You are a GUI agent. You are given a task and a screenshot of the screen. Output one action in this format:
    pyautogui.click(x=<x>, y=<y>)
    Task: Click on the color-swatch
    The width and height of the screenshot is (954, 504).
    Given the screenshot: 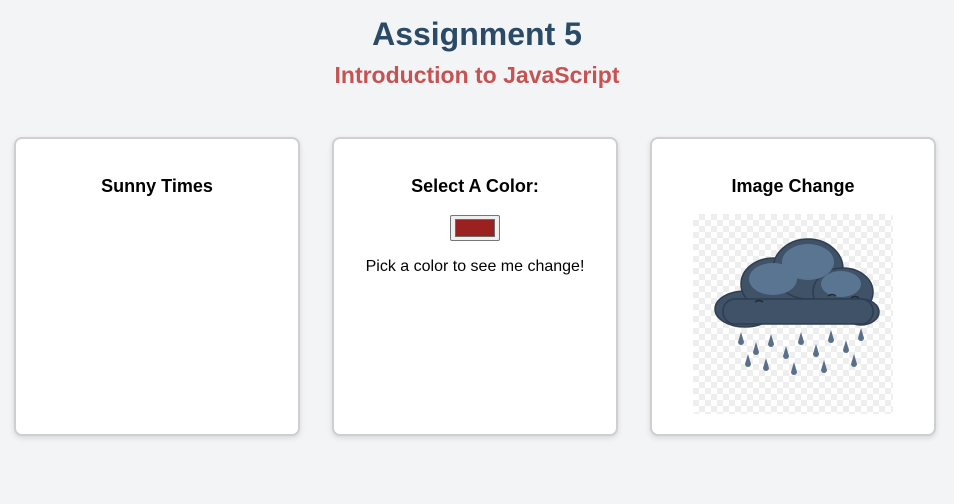 What is the action you would take?
    pyautogui.click(x=475, y=228)
    